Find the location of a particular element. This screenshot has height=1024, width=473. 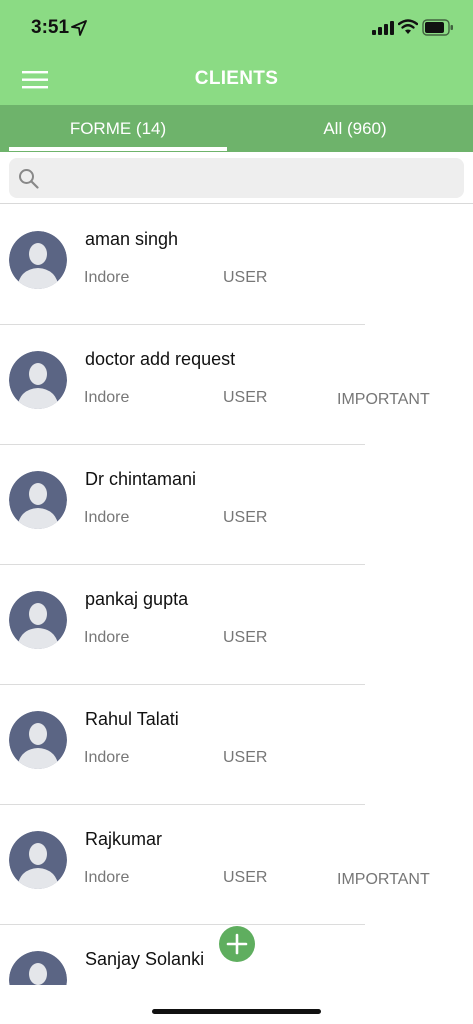

client-name: pankaj gupta is located at coordinates (137, 599).